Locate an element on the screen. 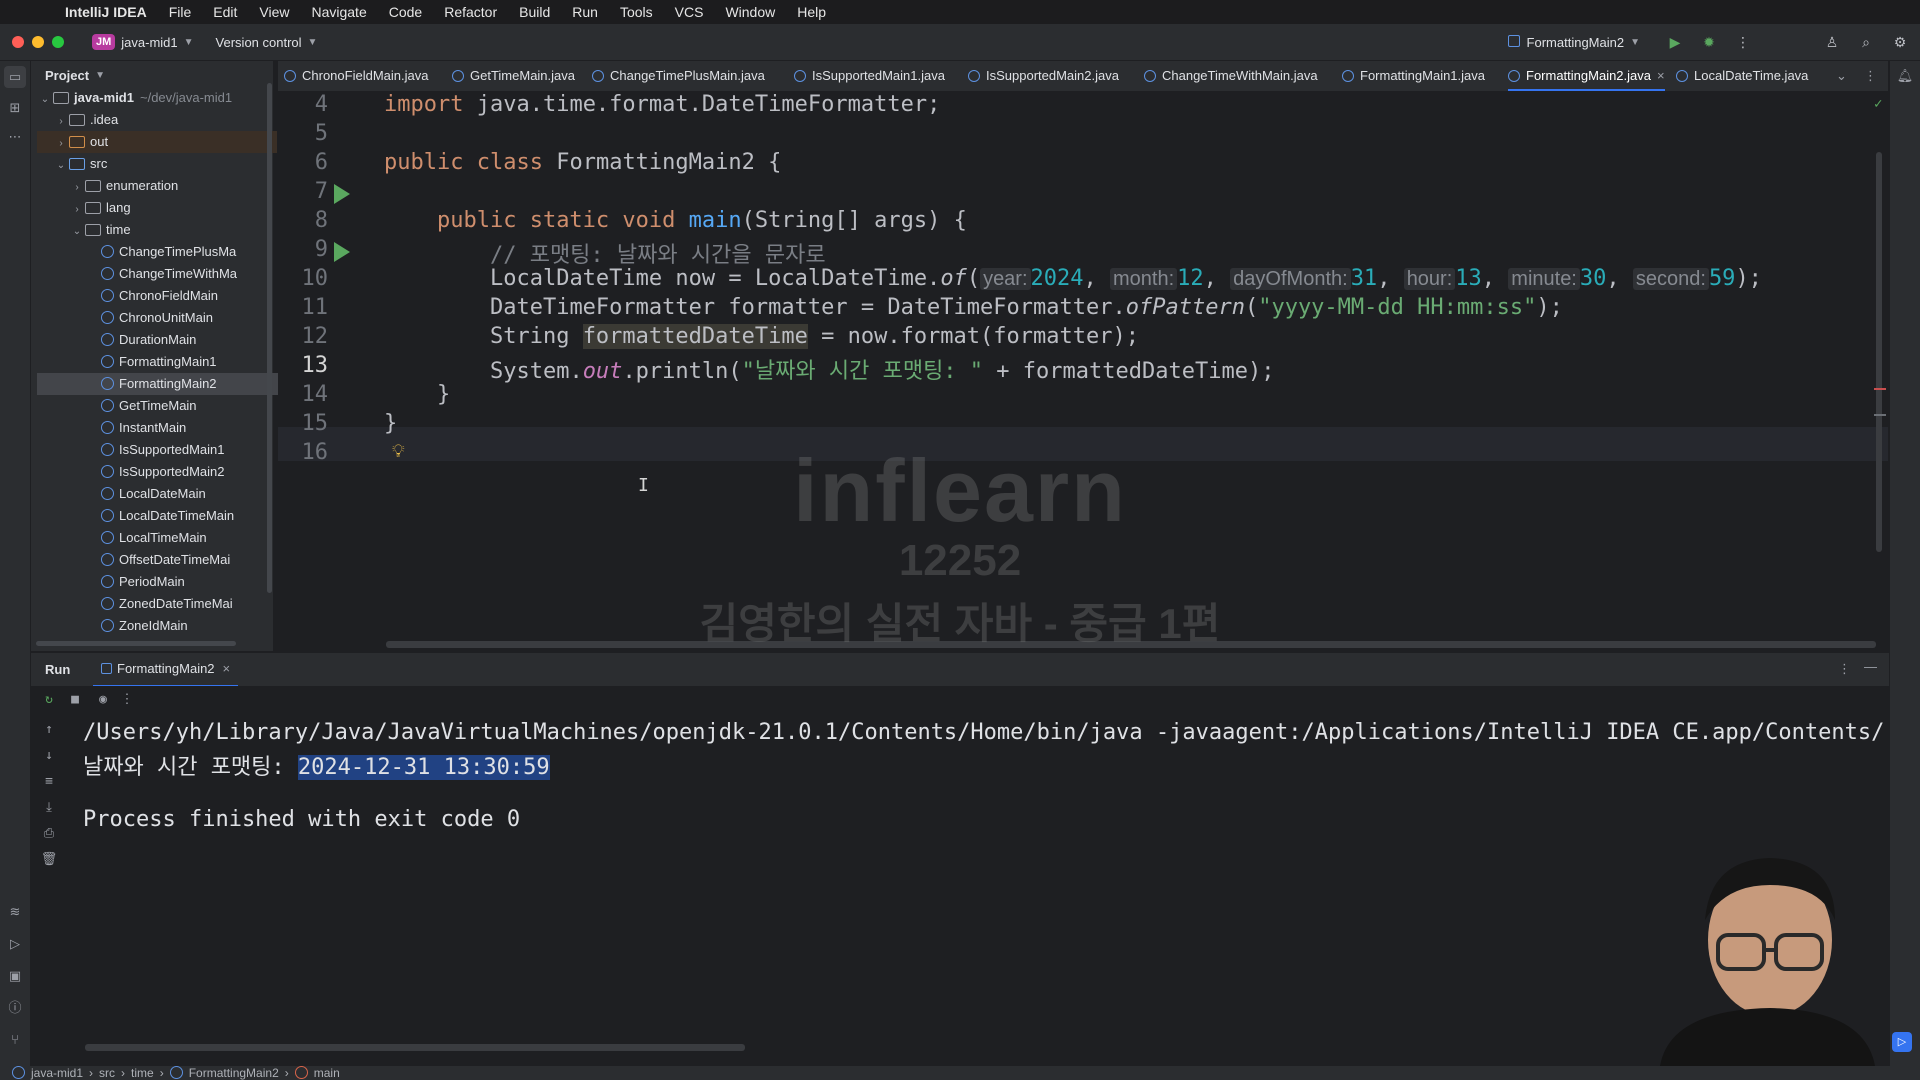 The image size is (1920, 1080). tree-item-class: ZonedDateTimeMai is located at coordinates (173, 604).